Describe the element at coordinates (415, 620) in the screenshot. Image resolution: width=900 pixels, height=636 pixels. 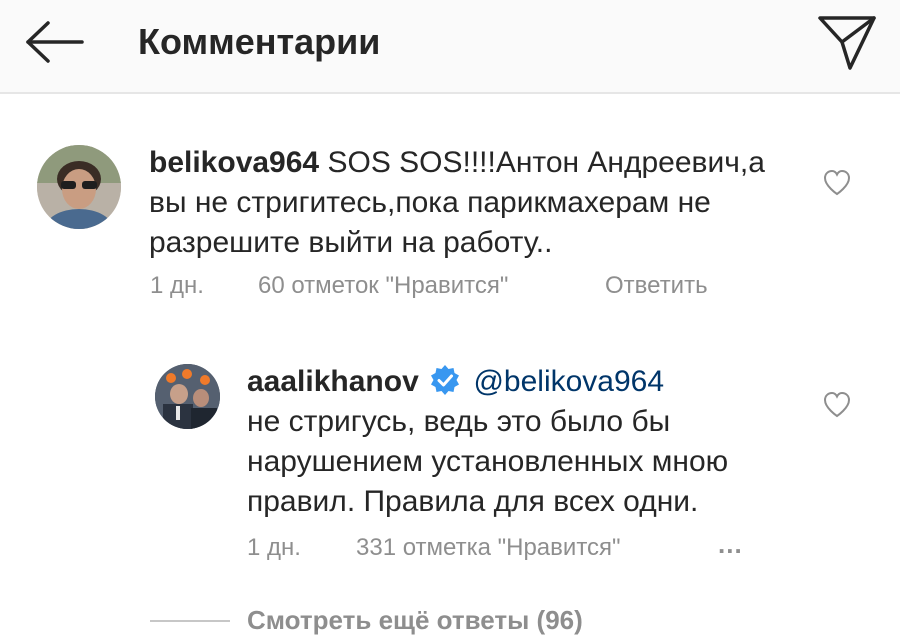
I see `view-more-replies-button: Смотреть ещё ответы (96)` at that location.